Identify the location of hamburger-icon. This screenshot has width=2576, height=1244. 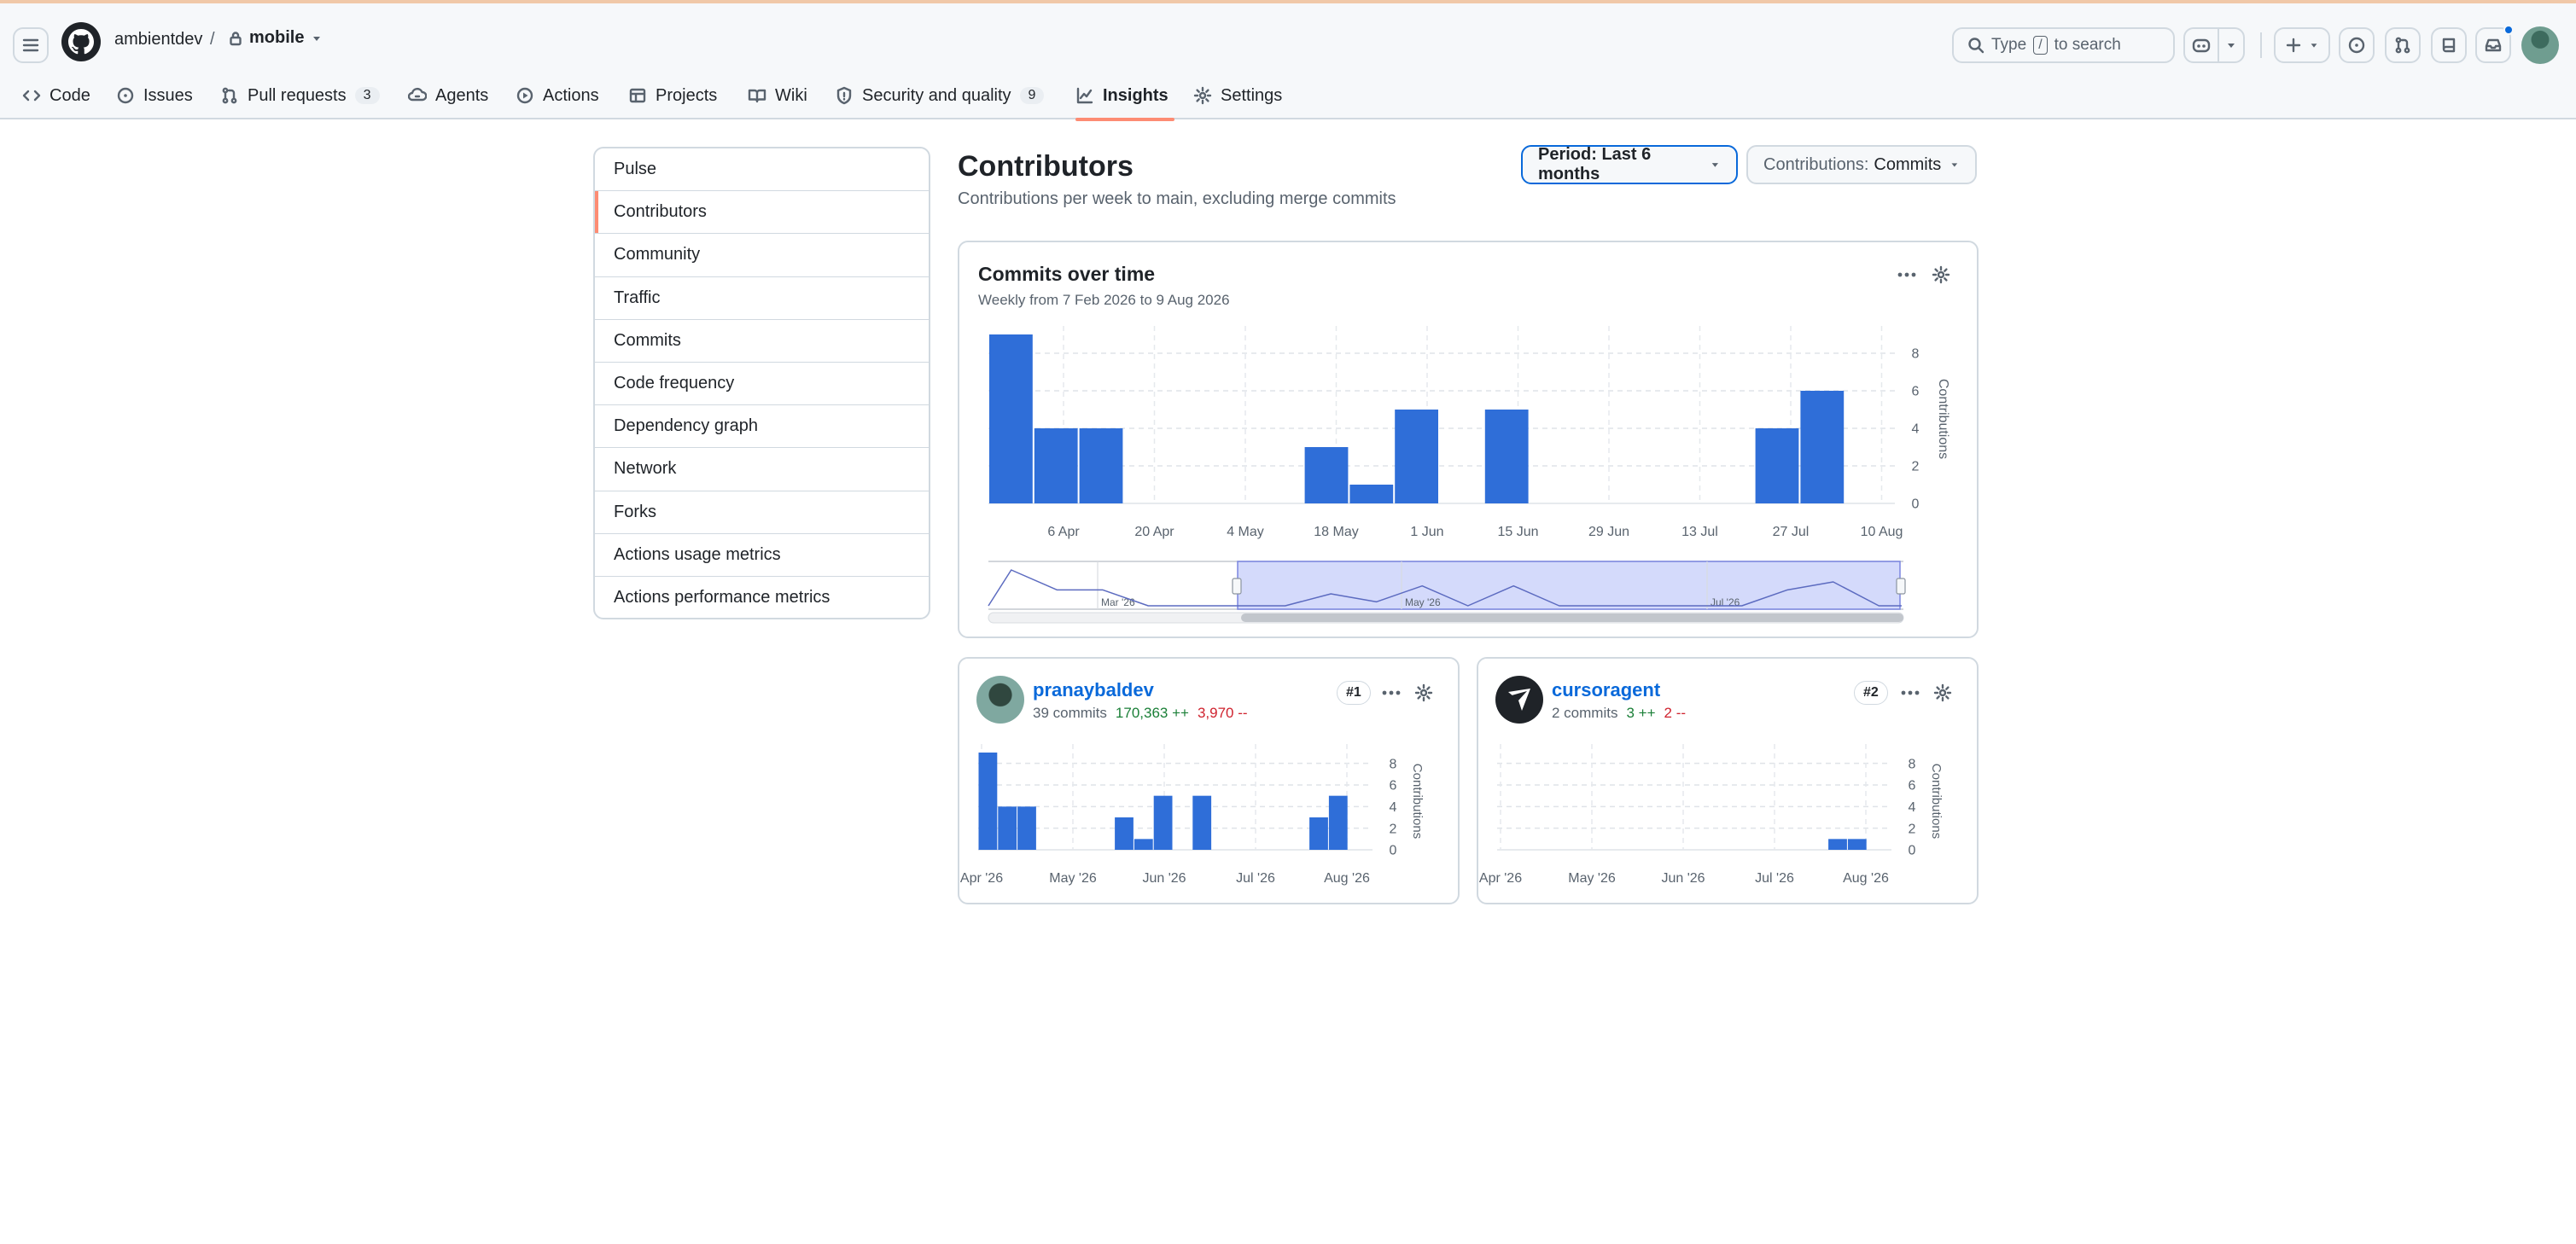
(30, 45).